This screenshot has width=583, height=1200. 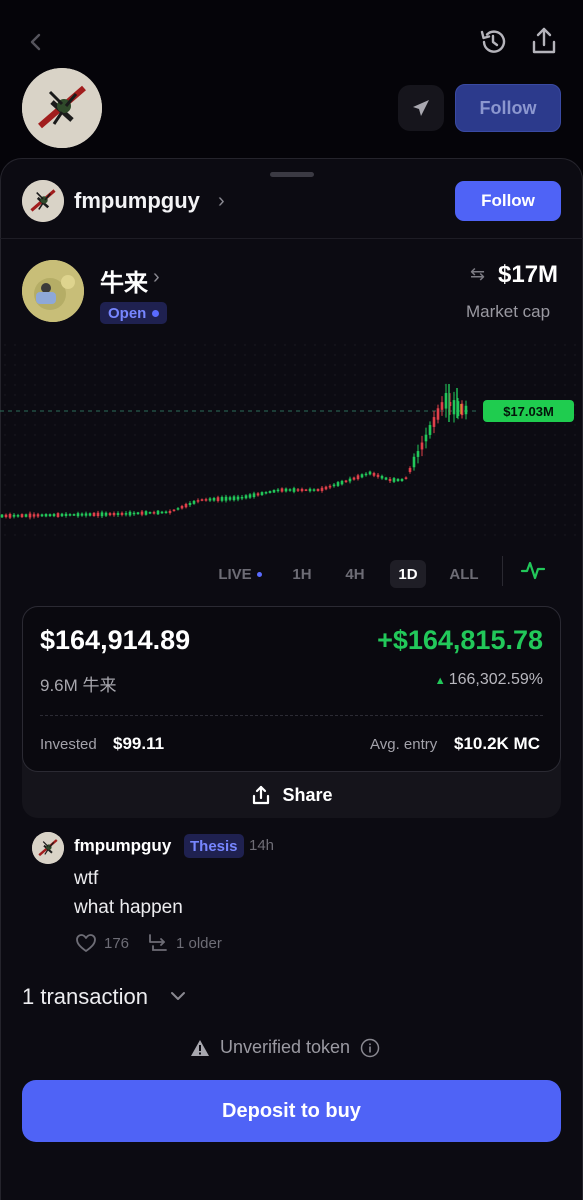 What do you see at coordinates (137, 201) in the screenshot?
I see `creator-username: fmpumpguy` at bounding box center [137, 201].